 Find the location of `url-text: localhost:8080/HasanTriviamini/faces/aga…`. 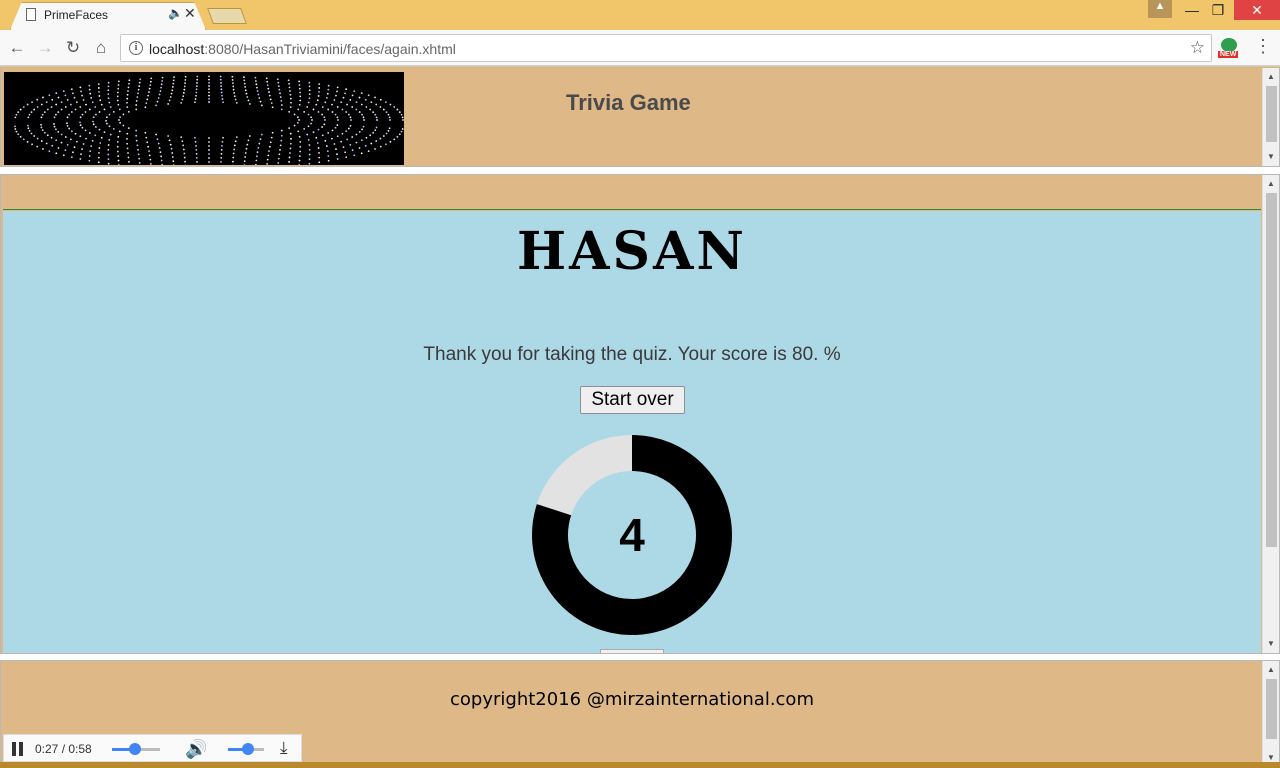

url-text: localhost:8080/HasanTriviamini/faces/aga… is located at coordinates (302, 49).